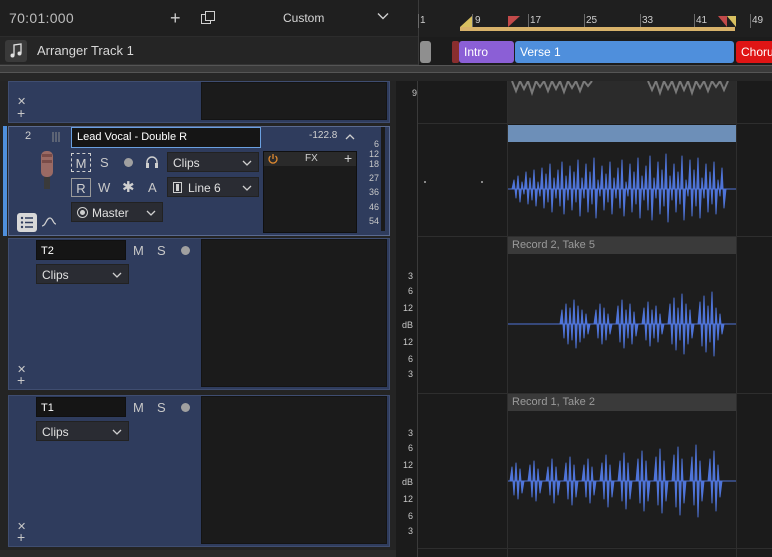  What do you see at coordinates (350, 138) in the screenshot?
I see `chevron-up-icon` at bounding box center [350, 138].